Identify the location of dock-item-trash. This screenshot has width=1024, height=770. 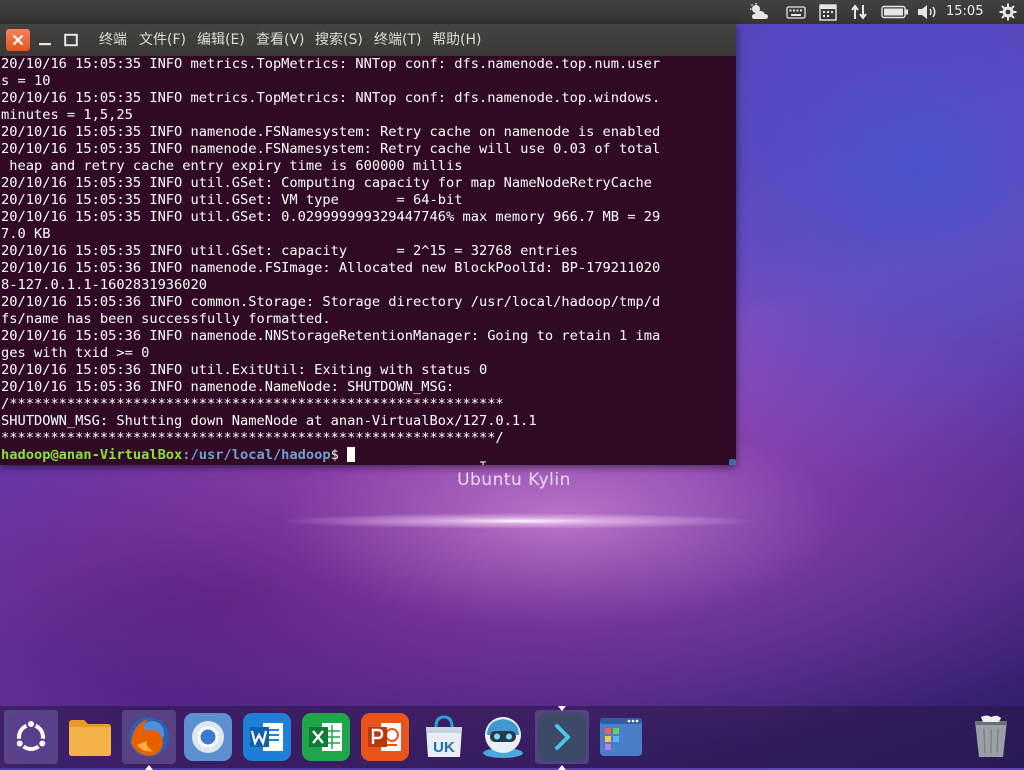
(991, 737).